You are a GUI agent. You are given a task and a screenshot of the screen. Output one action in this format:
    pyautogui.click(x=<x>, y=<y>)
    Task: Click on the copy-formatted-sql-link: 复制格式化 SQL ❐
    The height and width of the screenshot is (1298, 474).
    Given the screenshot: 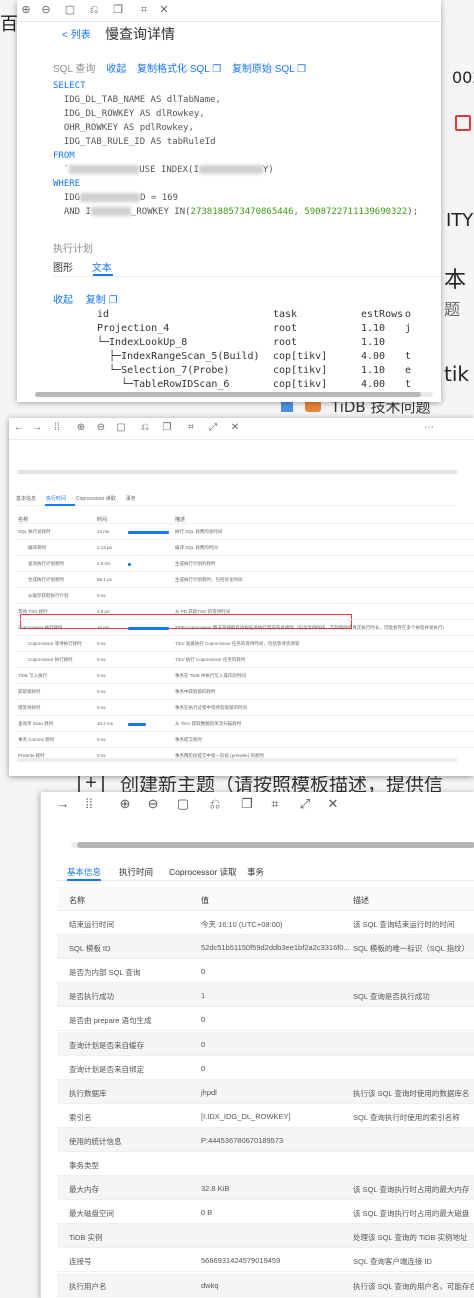 What is the action you would take?
    pyautogui.click(x=179, y=69)
    